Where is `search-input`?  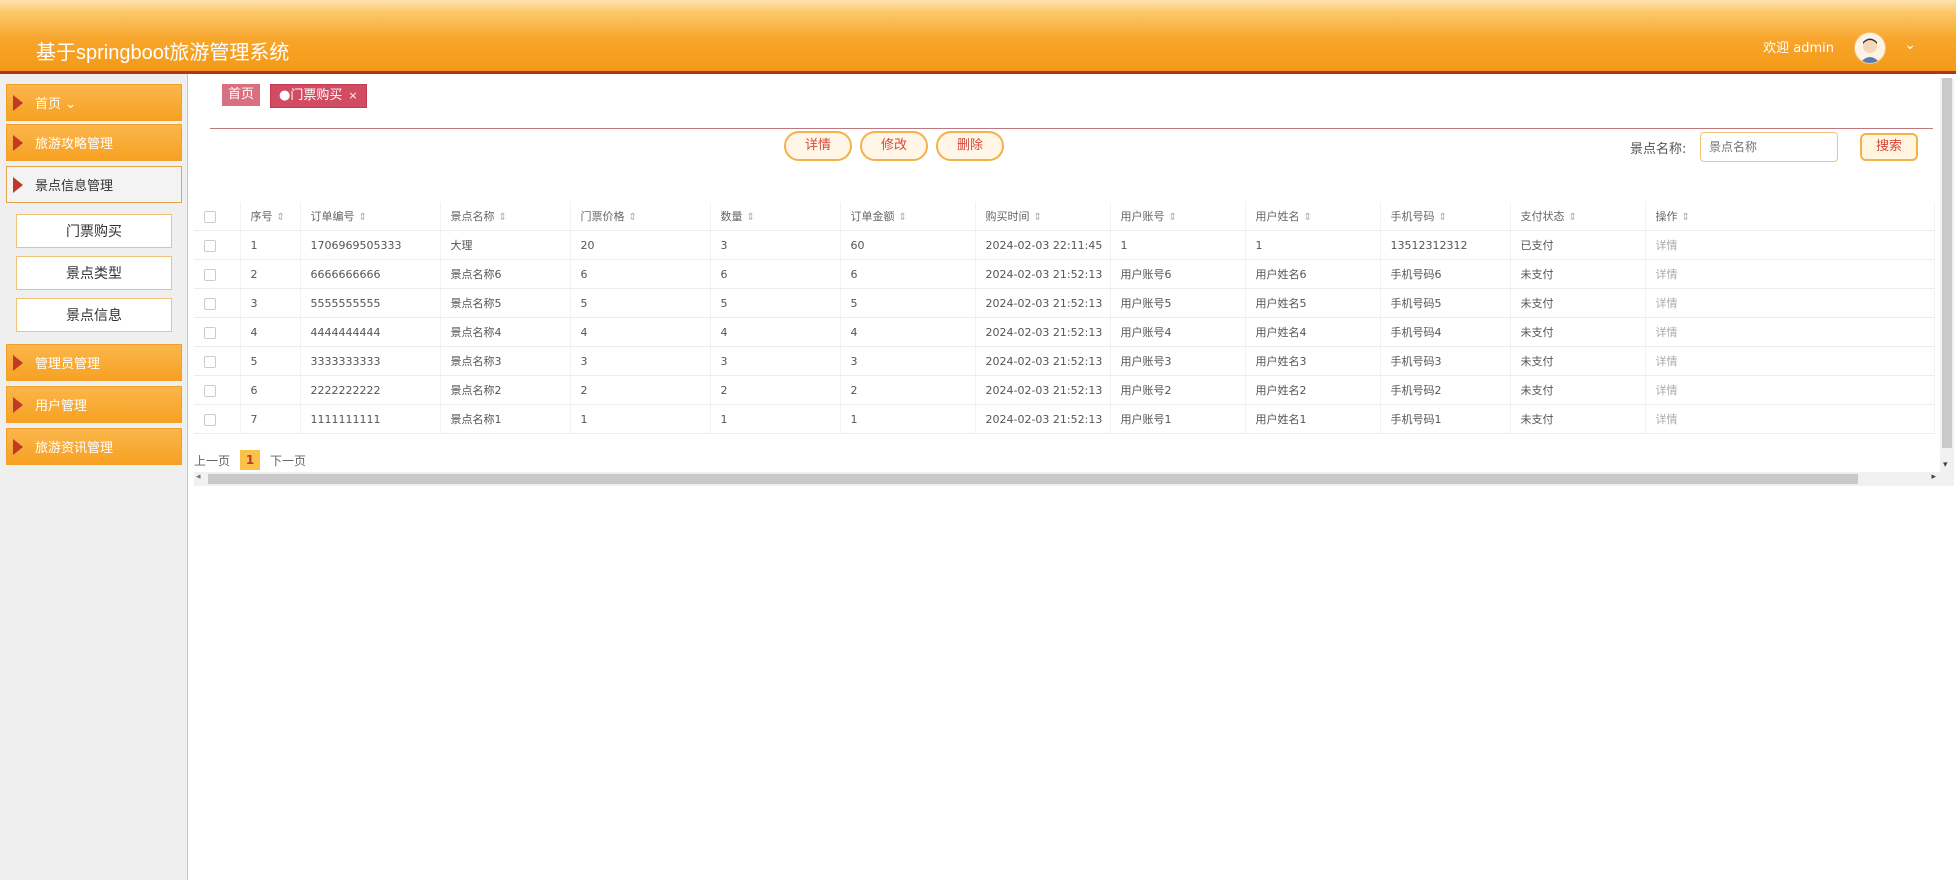 search-input is located at coordinates (1769, 147).